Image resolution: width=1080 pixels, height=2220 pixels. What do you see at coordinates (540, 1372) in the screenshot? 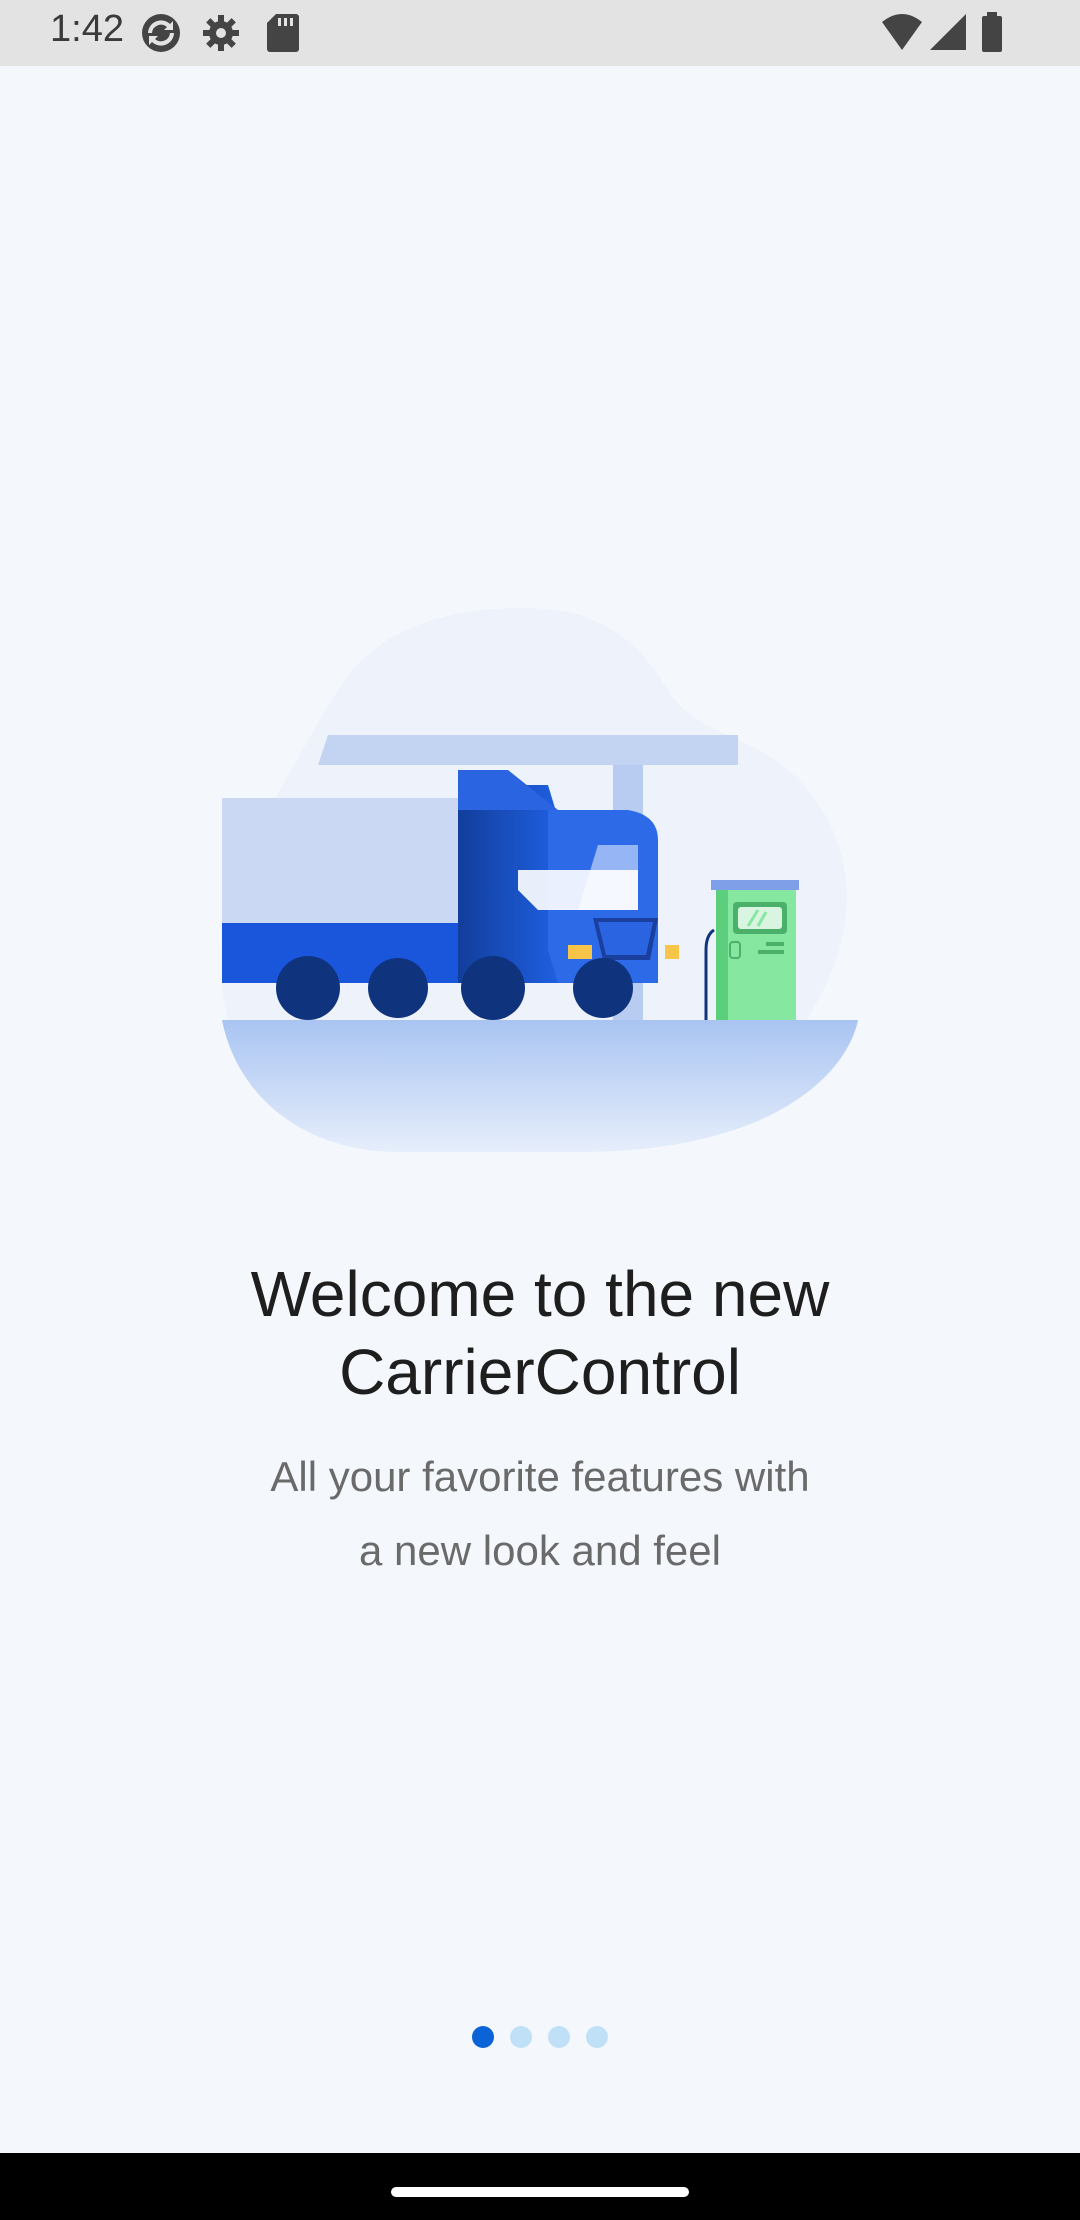
I see `welcome-title-line-2: CarrierControl` at bounding box center [540, 1372].